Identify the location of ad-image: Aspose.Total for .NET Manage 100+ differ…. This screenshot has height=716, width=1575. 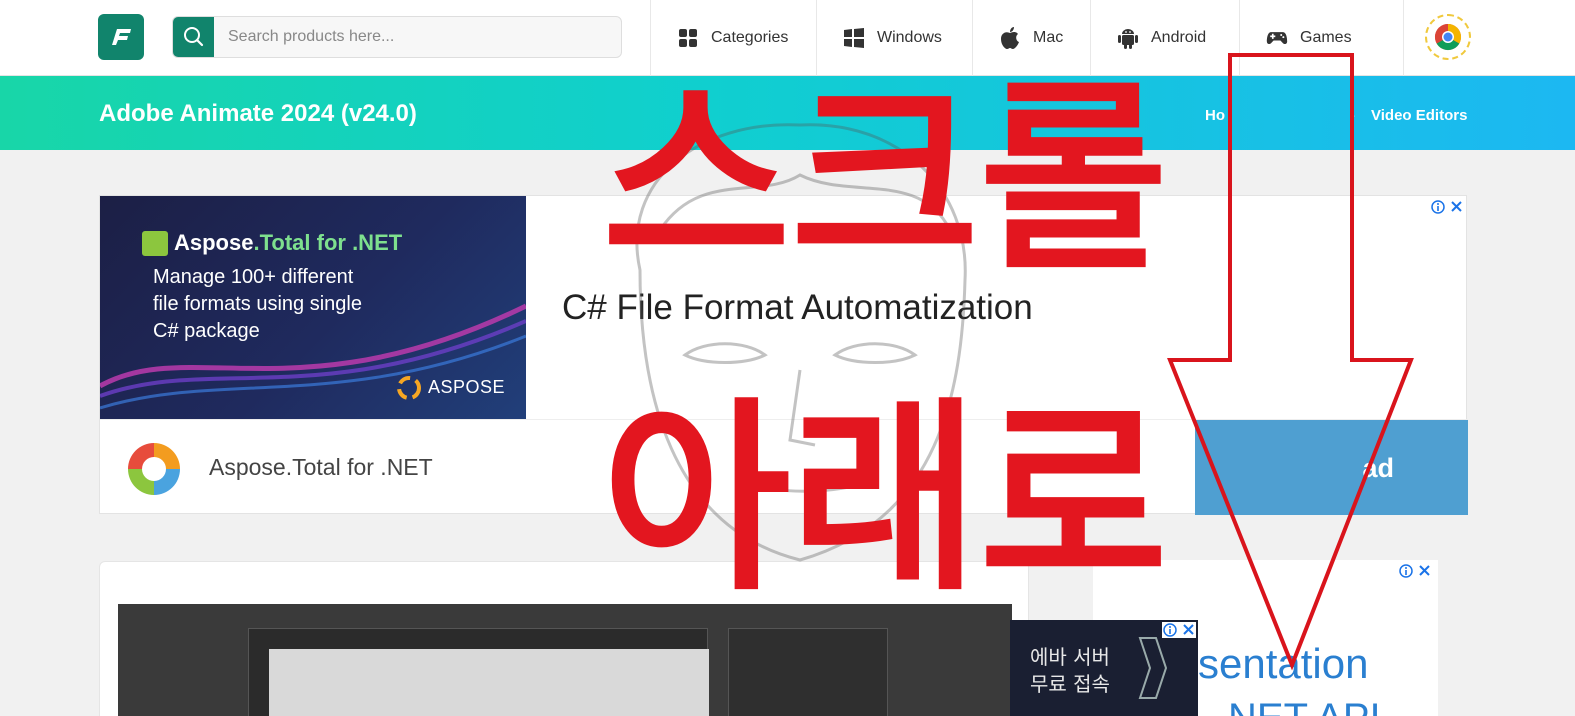
(313, 307).